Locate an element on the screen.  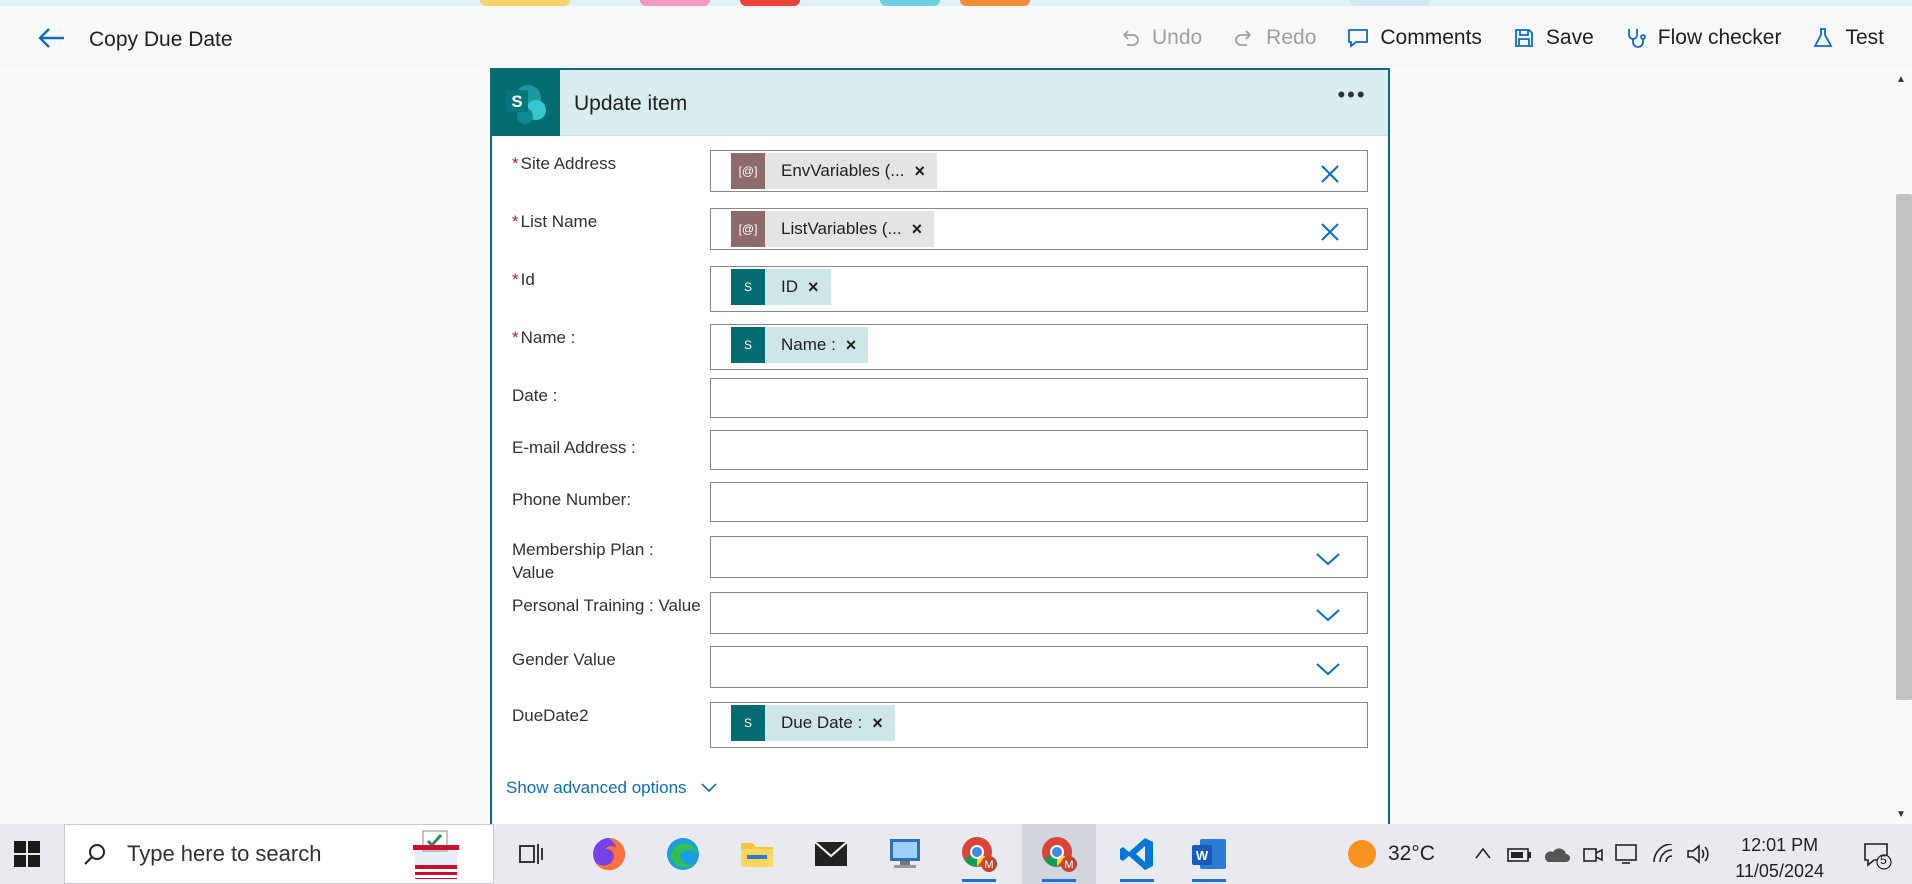
card-header: S Update item ••• is located at coordinates (940, 103).